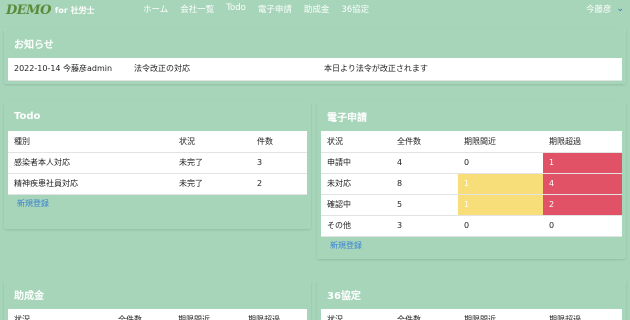 The height and width of the screenshot is (320, 630). Describe the element at coordinates (157, 203) in the screenshot. I see `todo-new-link: 新規登録` at that location.